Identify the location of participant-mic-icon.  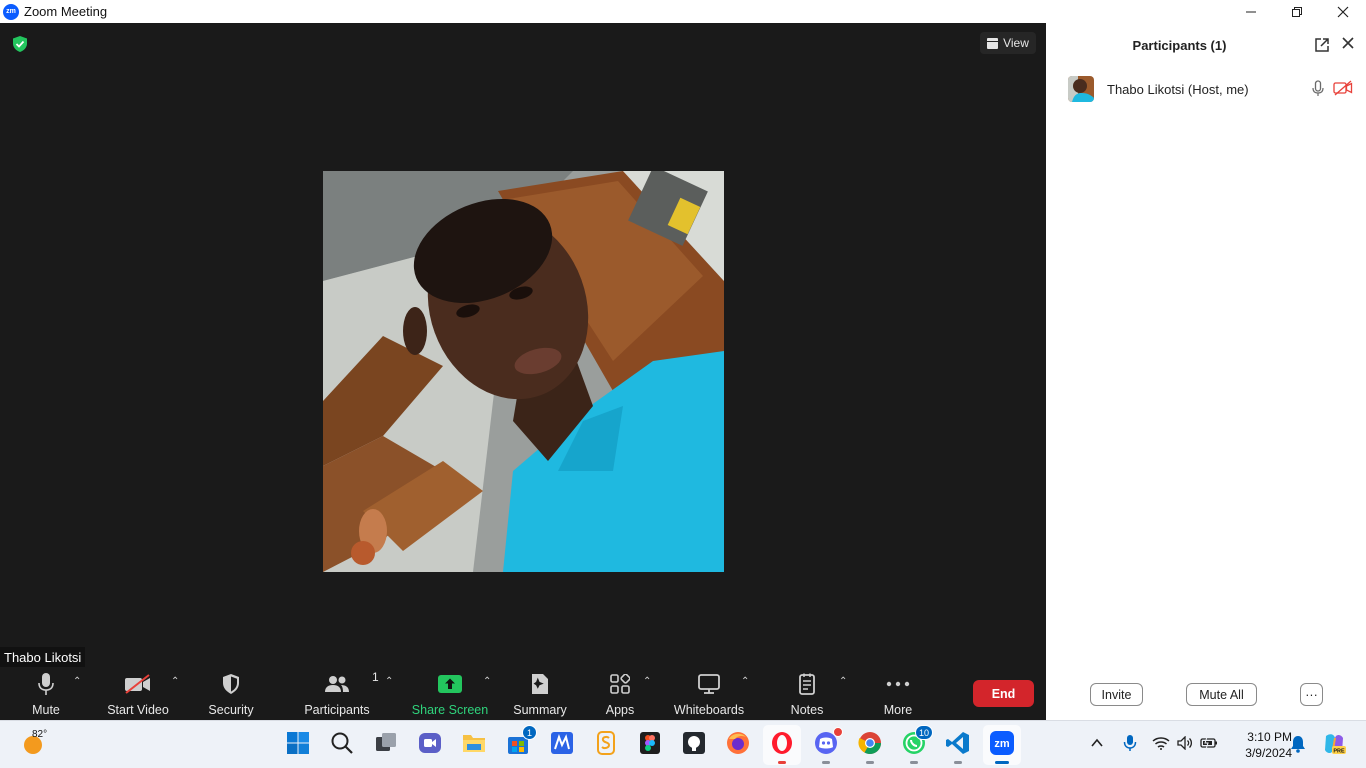
(1318, 91).